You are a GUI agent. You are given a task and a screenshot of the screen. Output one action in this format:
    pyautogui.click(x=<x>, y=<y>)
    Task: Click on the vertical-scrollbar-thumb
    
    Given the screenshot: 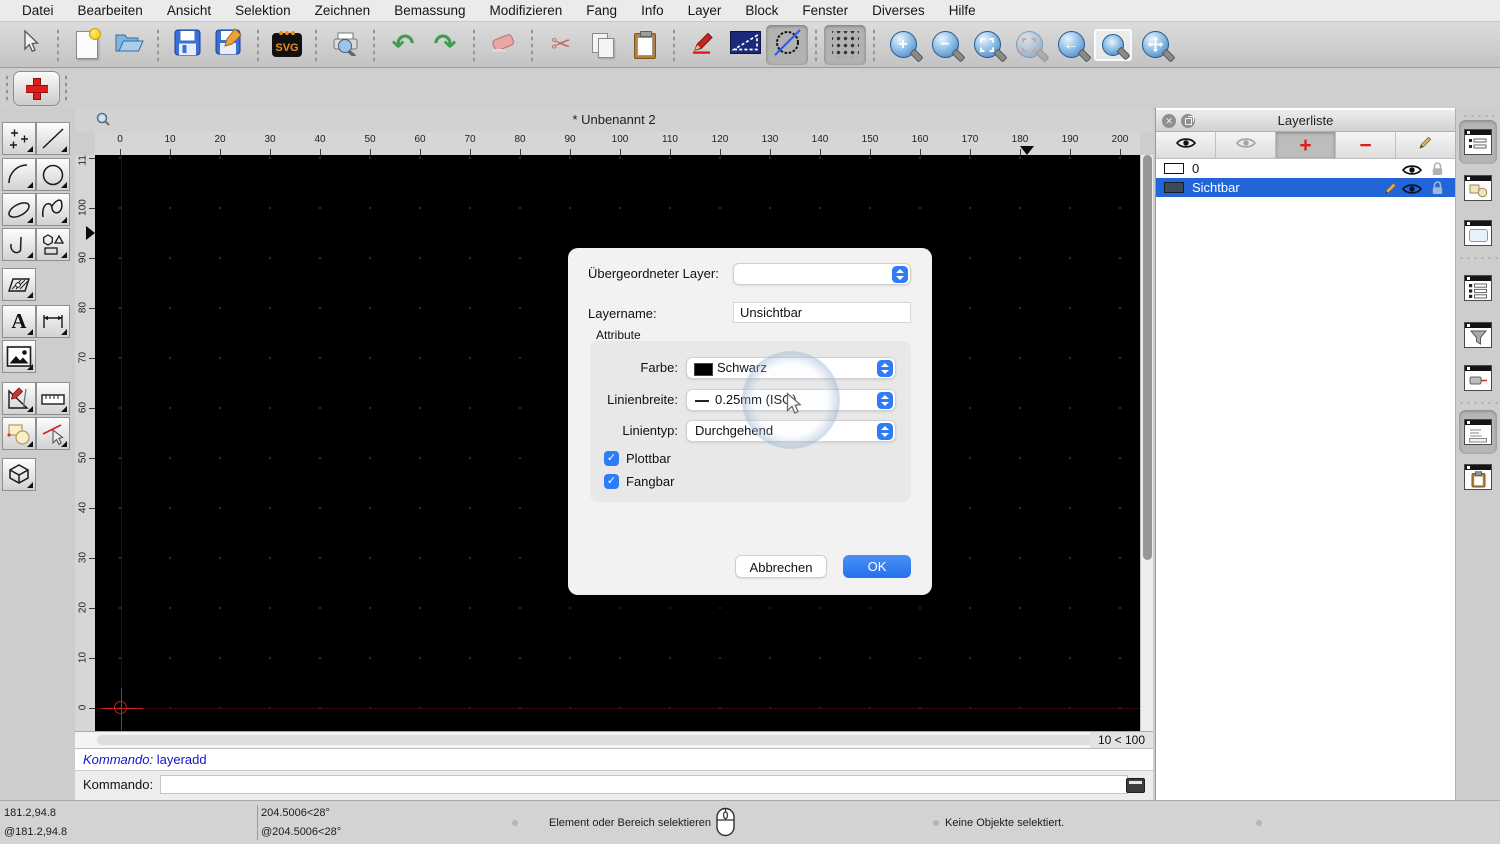 What is the action you would take?
    pyautogui.click(x=1147, y=357)
    